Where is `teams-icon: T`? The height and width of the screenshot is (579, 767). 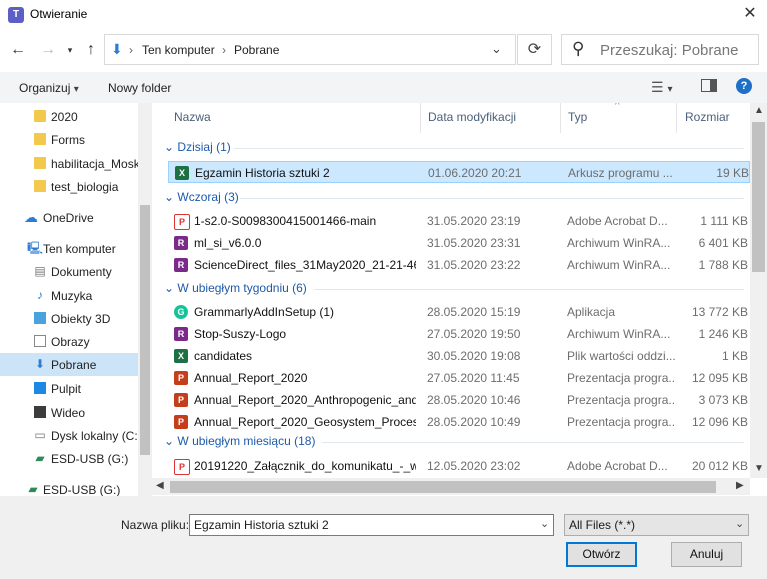 teams-icon: T is located at coordinates (16, 15).